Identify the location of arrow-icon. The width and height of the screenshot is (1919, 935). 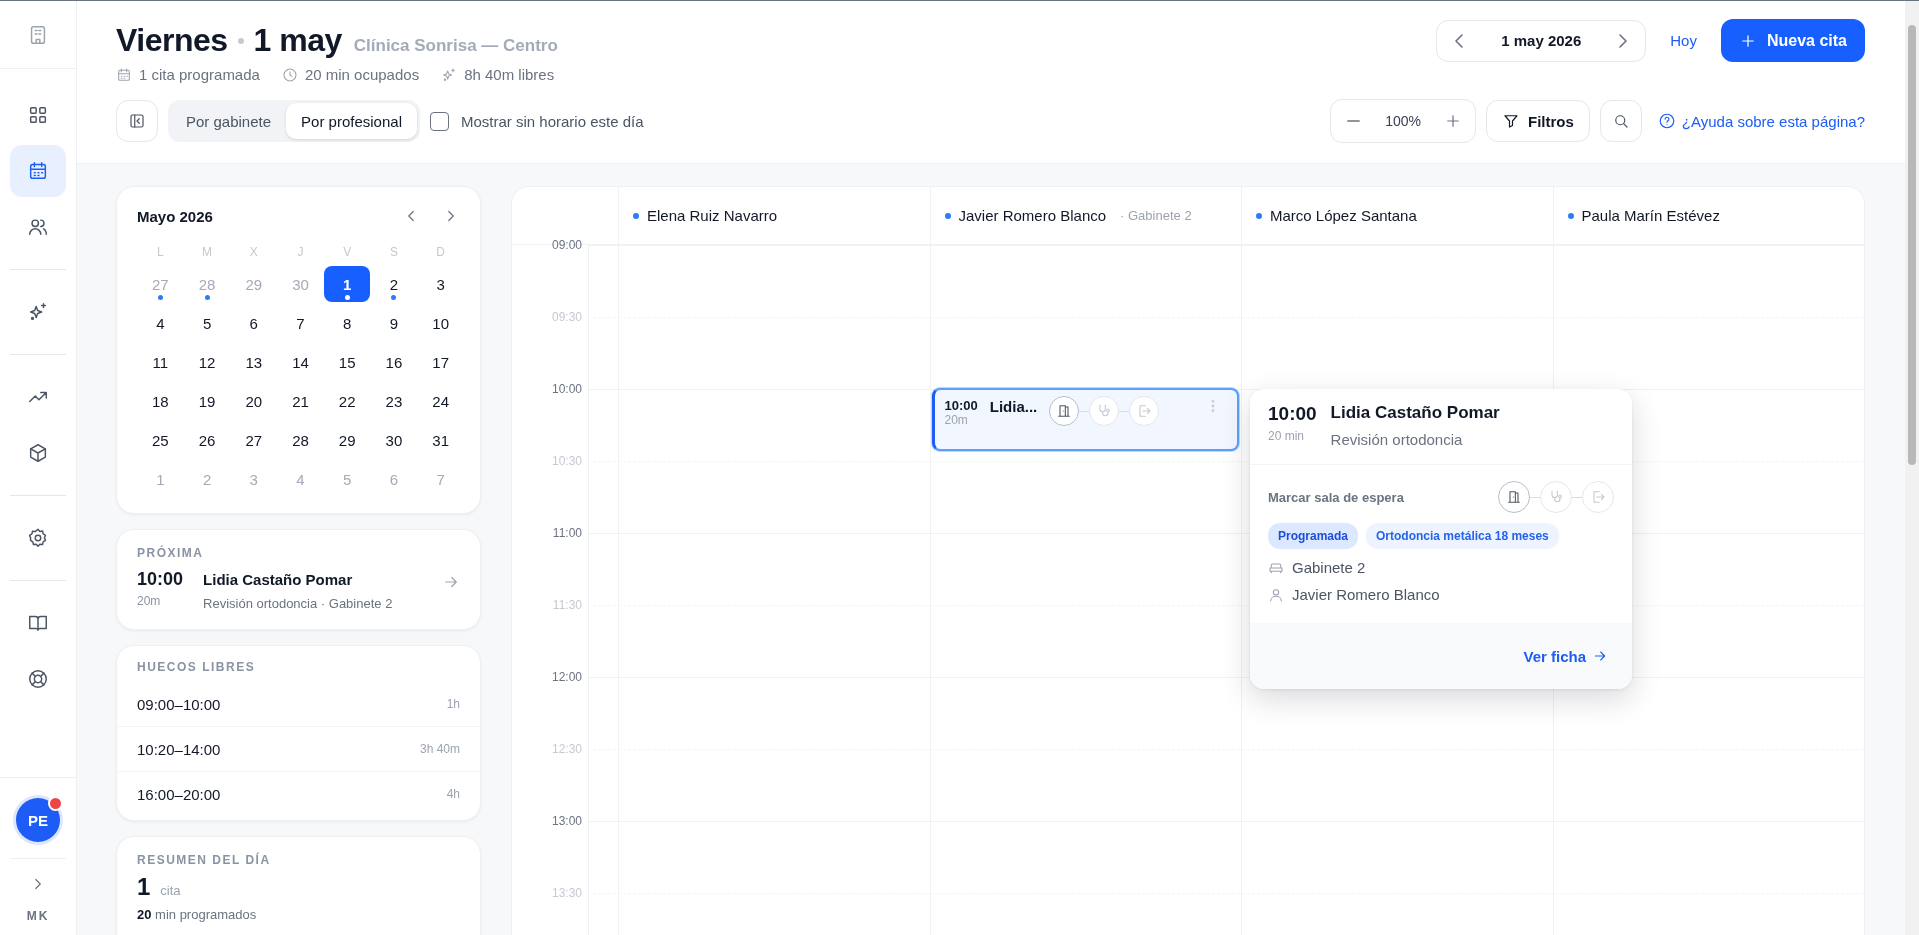
(1600, 656).